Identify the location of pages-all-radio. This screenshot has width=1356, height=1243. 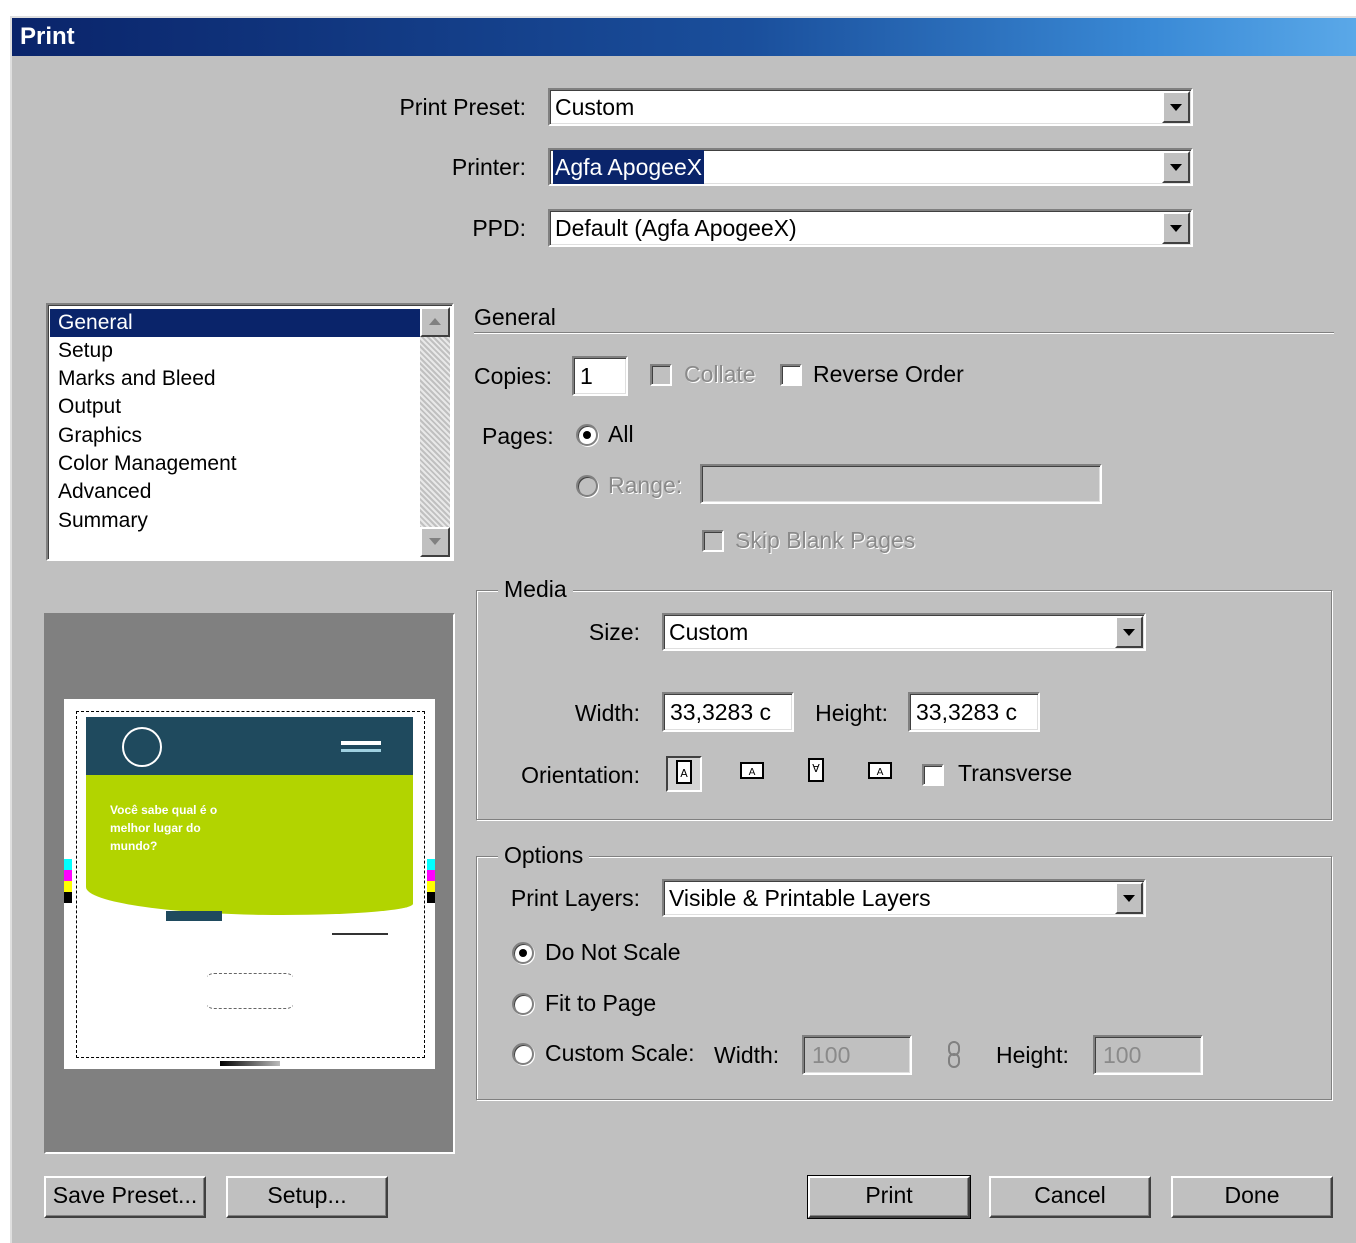
(587, 435).